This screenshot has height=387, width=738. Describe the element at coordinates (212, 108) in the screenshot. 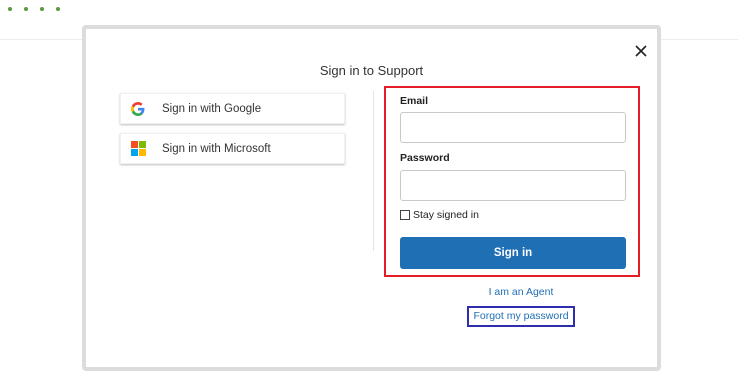

I see `google-button-label: Sign in with Google` at that location.